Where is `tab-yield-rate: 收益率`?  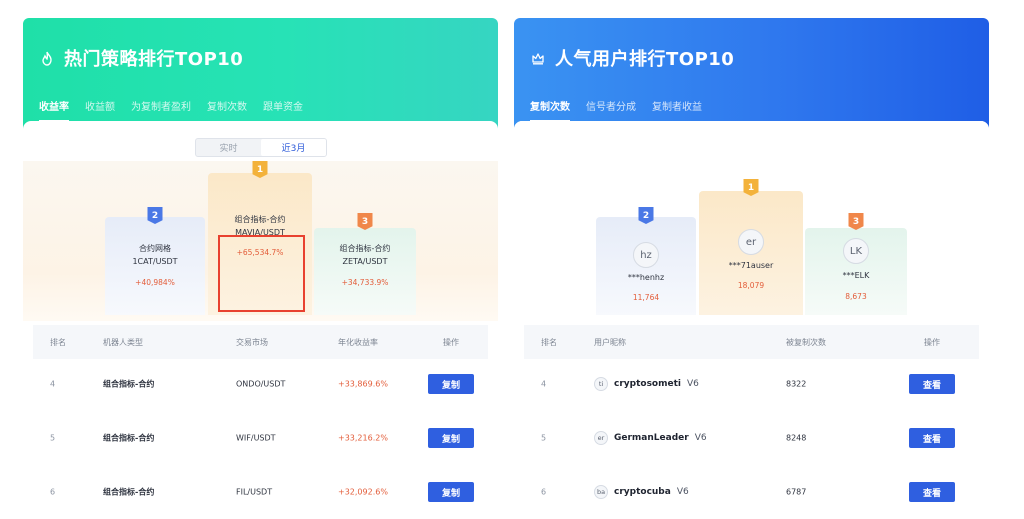
tab-yield-rate: 收益率 is located at coordinates (54, 110).